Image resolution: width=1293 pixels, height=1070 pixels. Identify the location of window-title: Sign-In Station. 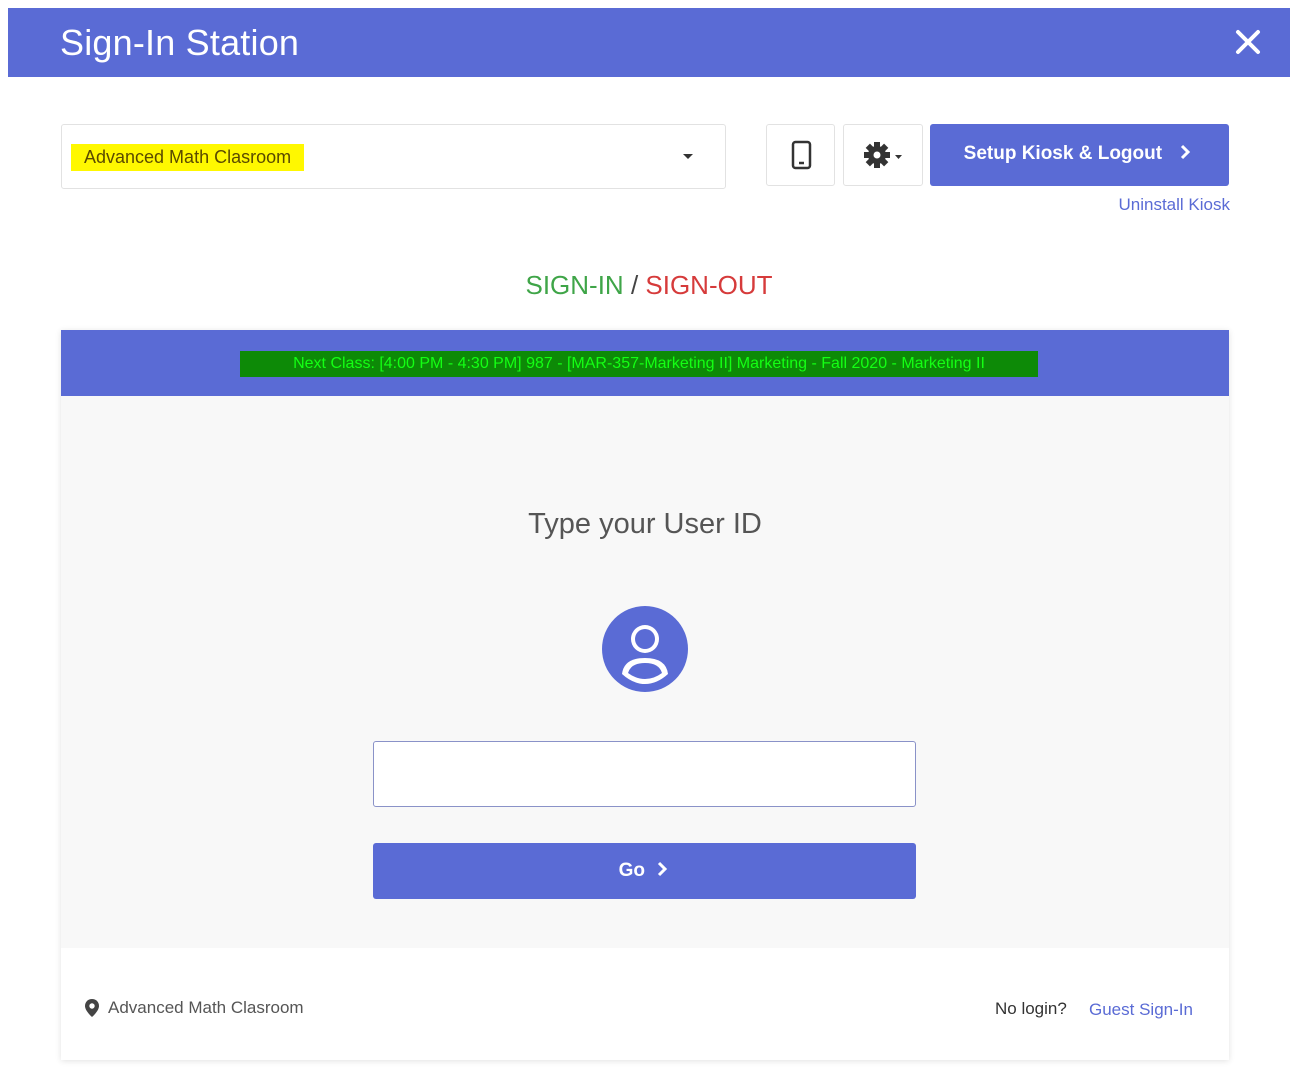
(180, 42).